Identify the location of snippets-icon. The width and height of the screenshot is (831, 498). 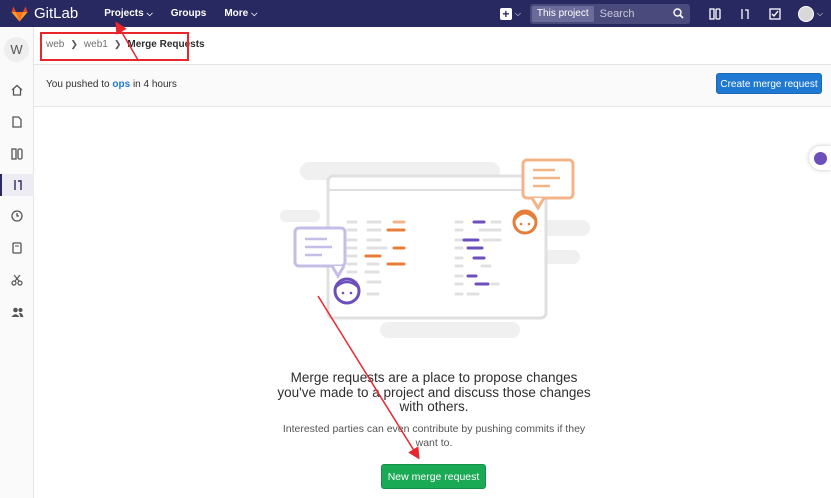
(17, 280).